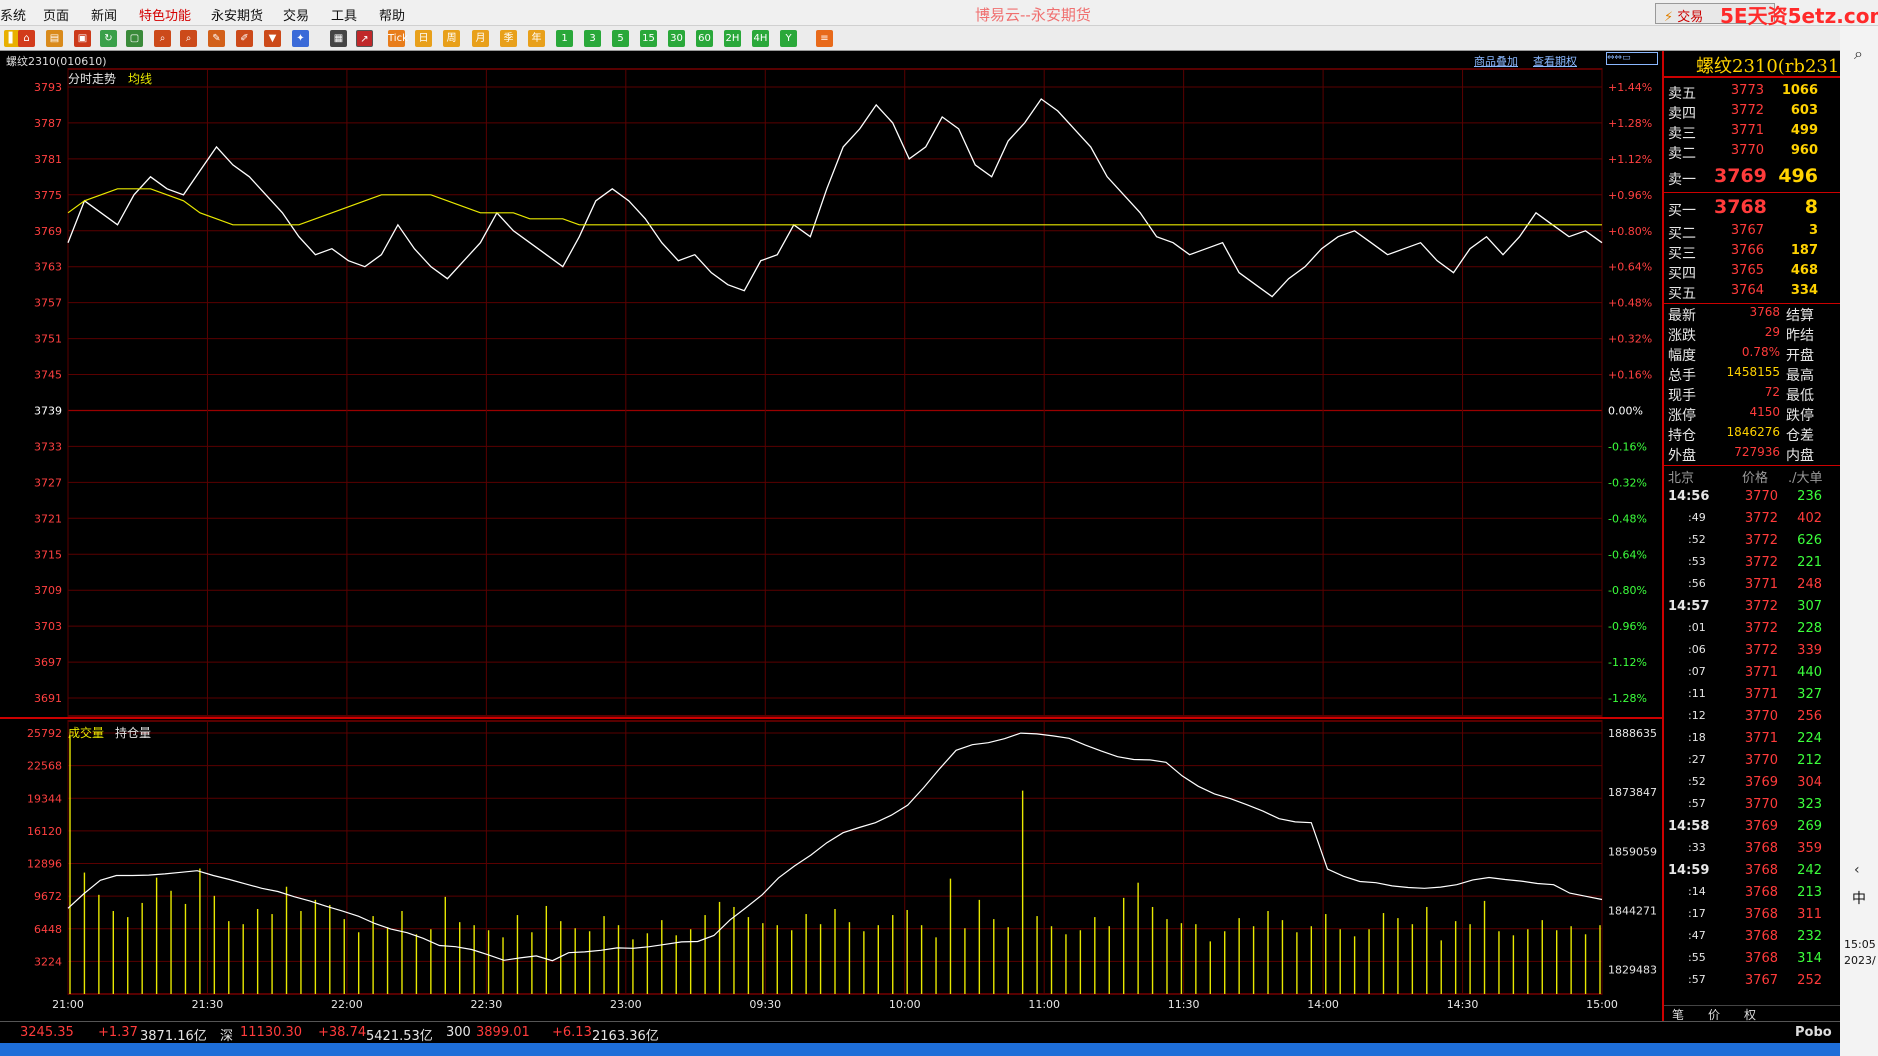 This screenshot has width=1878, height=1056. Describe the element at coordinates (48, 231) in the screenshot. I see `price-tick-label: 3769` at that location.